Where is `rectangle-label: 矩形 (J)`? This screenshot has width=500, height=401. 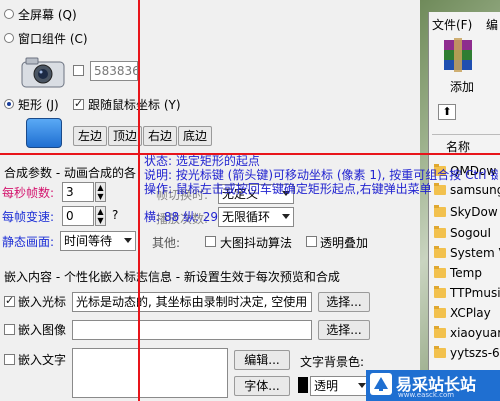 rectangle-label: 矩形 (J) is located at coordinates (38, 104).